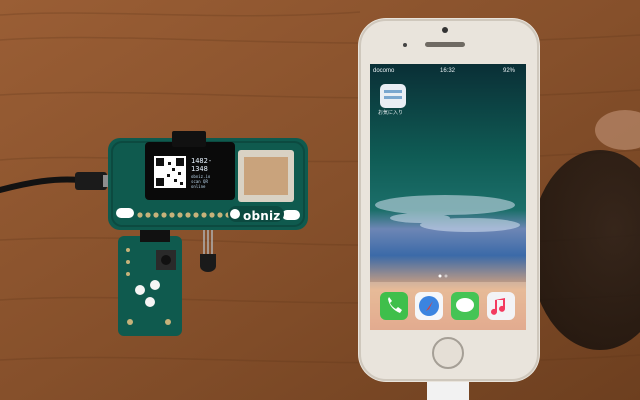 The width and height of the screenshot is (640, 400). I want to click on board-button-right, so click(291, 215).